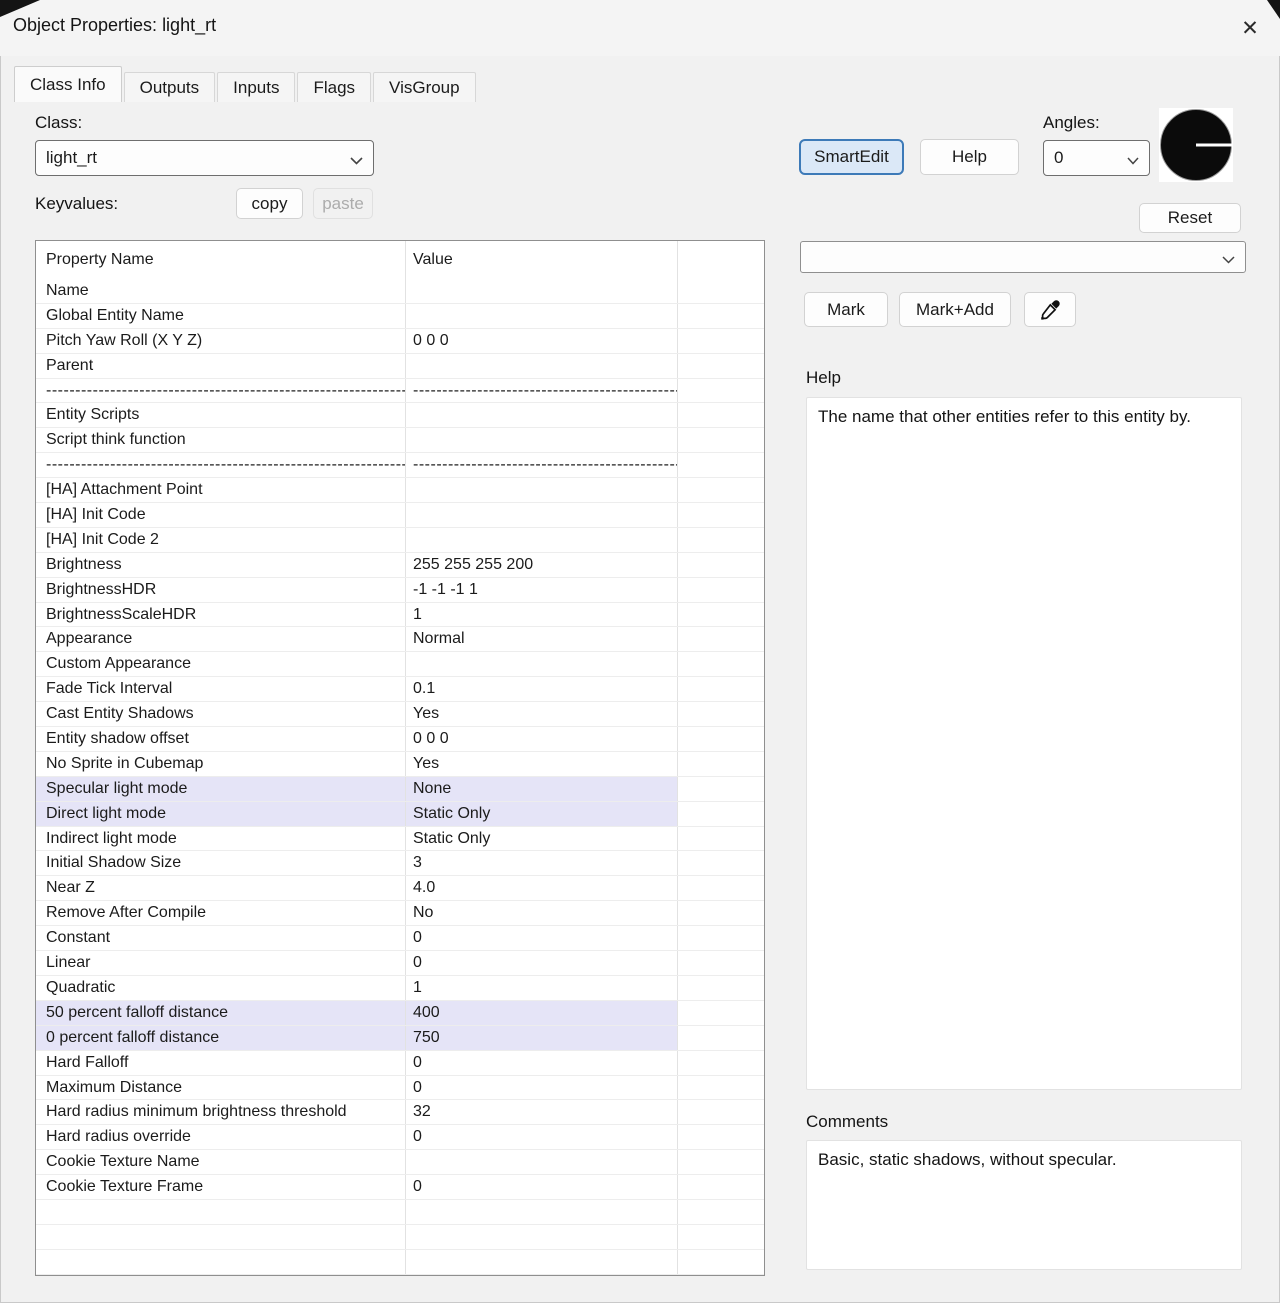  What do you see at coordinates (400, 1138) in the screenshot?
I see `table-row: Hard radius override 0` at bounding box center [400, 1138].